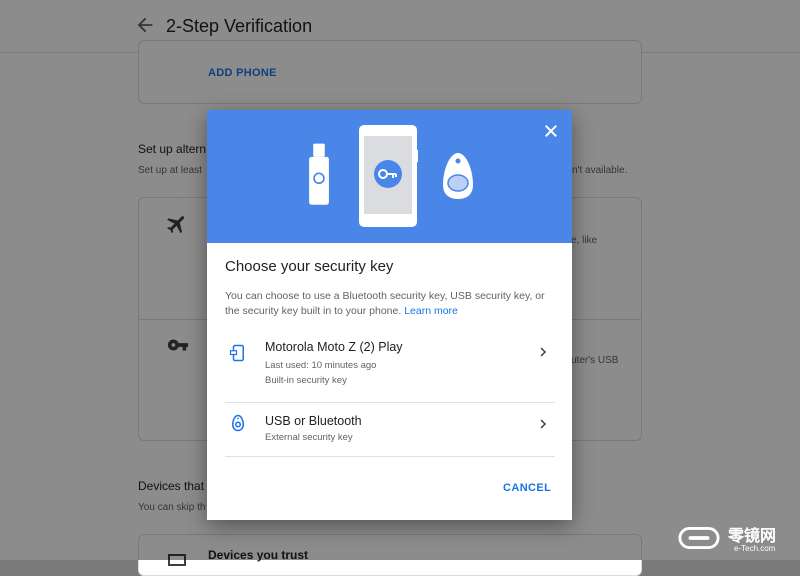  Describe the element at coordinates (319, 174) in the screenshot. I see `usb-key-illustration-icon` at that location.